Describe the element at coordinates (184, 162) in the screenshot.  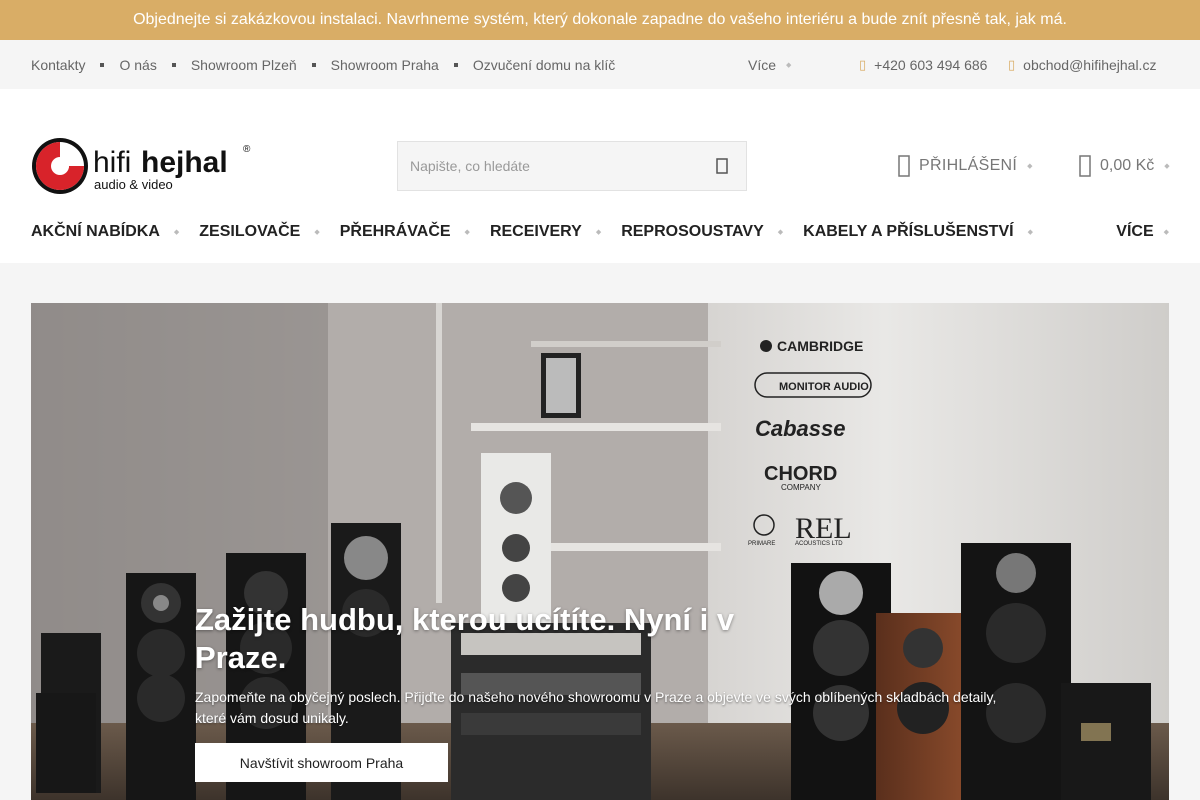
I see `svg-text: hejhal` at that location.